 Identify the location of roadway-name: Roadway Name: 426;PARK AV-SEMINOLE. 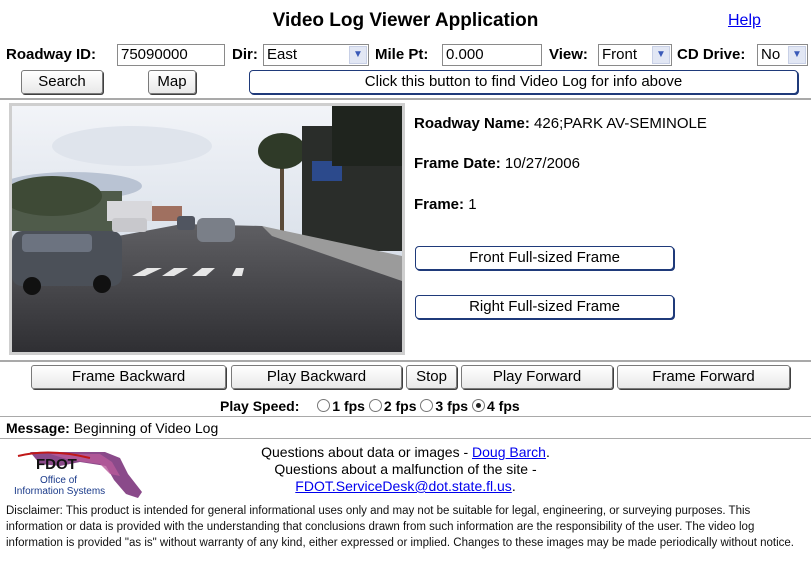
(560, 123).